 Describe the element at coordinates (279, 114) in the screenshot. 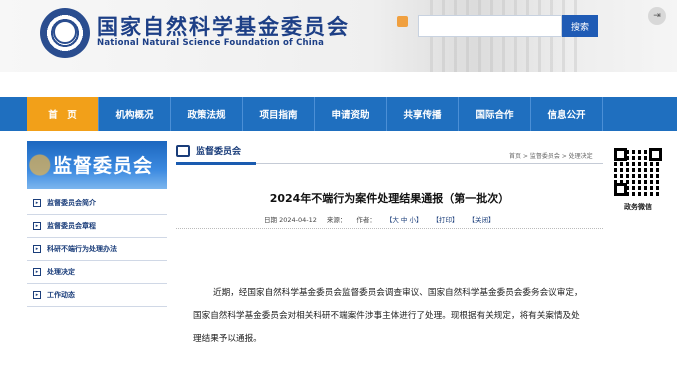

I see `nav-item-guide: 项目指南` at that location.